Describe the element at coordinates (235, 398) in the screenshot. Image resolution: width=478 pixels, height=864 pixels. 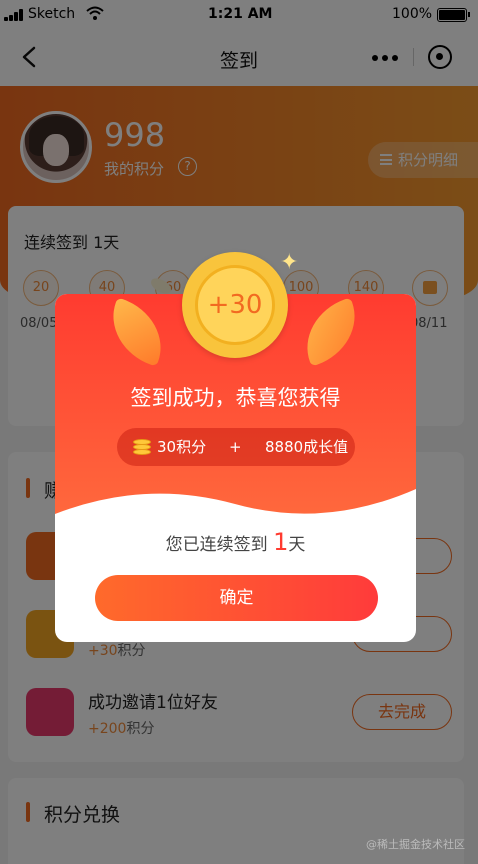
I see `modal-title: 签到成功，恭喜您获得` at that location.